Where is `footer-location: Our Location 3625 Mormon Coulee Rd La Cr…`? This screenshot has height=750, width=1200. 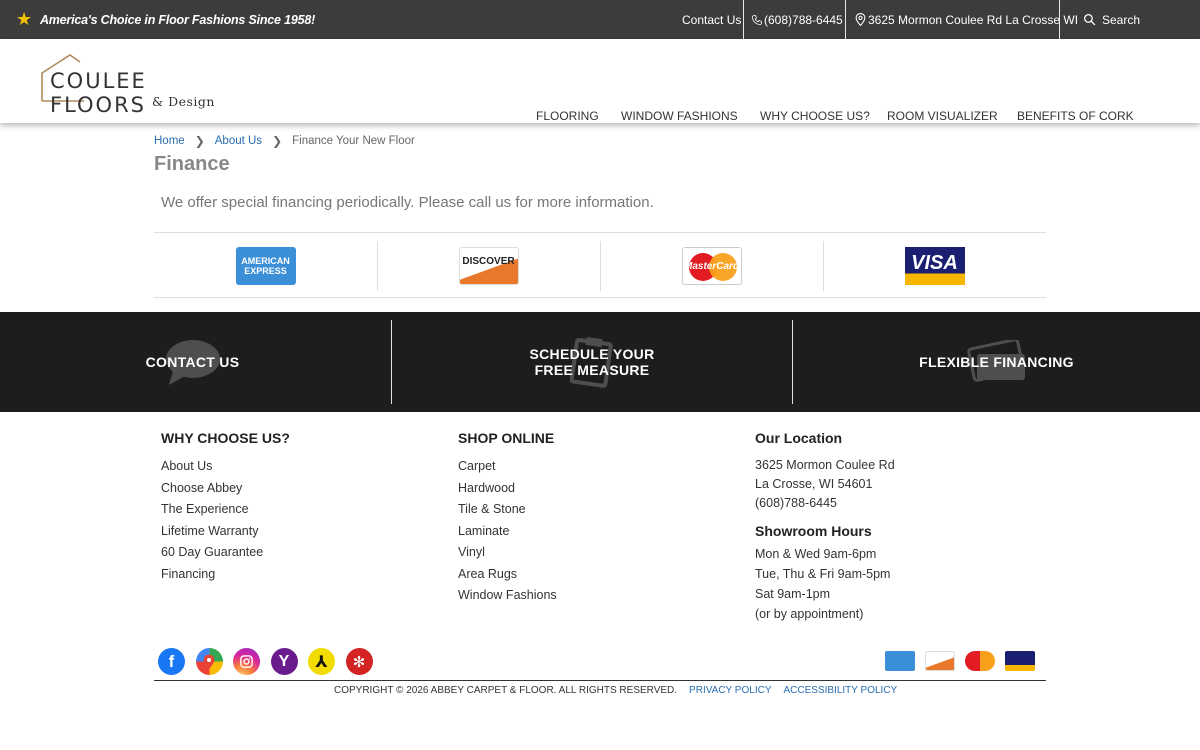
footer-location: Our Location 3625 Mormon Coulee Rd La Cr… is located at coordinates (825, 528).